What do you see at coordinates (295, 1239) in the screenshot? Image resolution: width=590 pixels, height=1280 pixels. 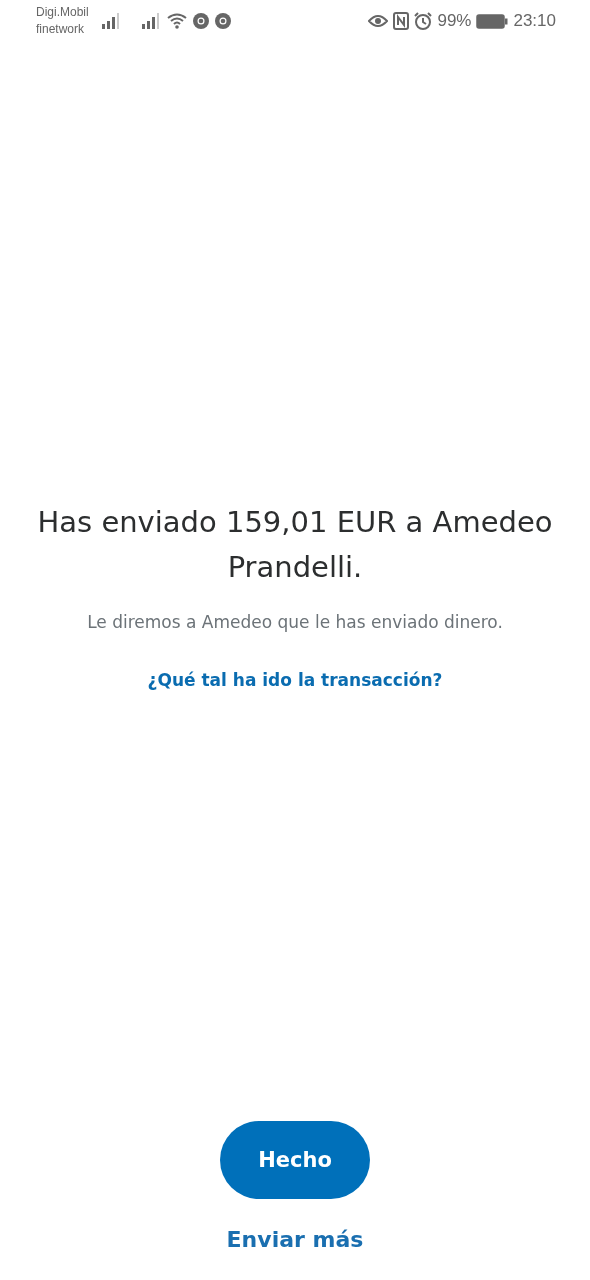 I see `send-more-link: Enviar más` at bounding box center [295, 1239].